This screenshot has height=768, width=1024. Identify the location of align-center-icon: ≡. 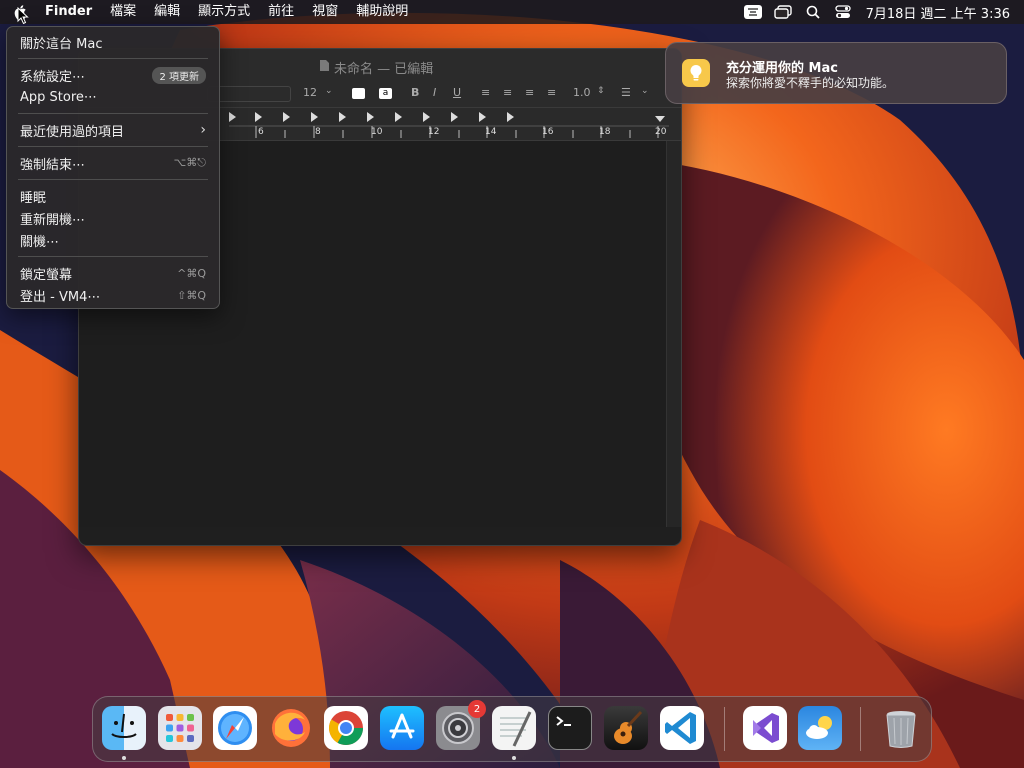
(507, 92).